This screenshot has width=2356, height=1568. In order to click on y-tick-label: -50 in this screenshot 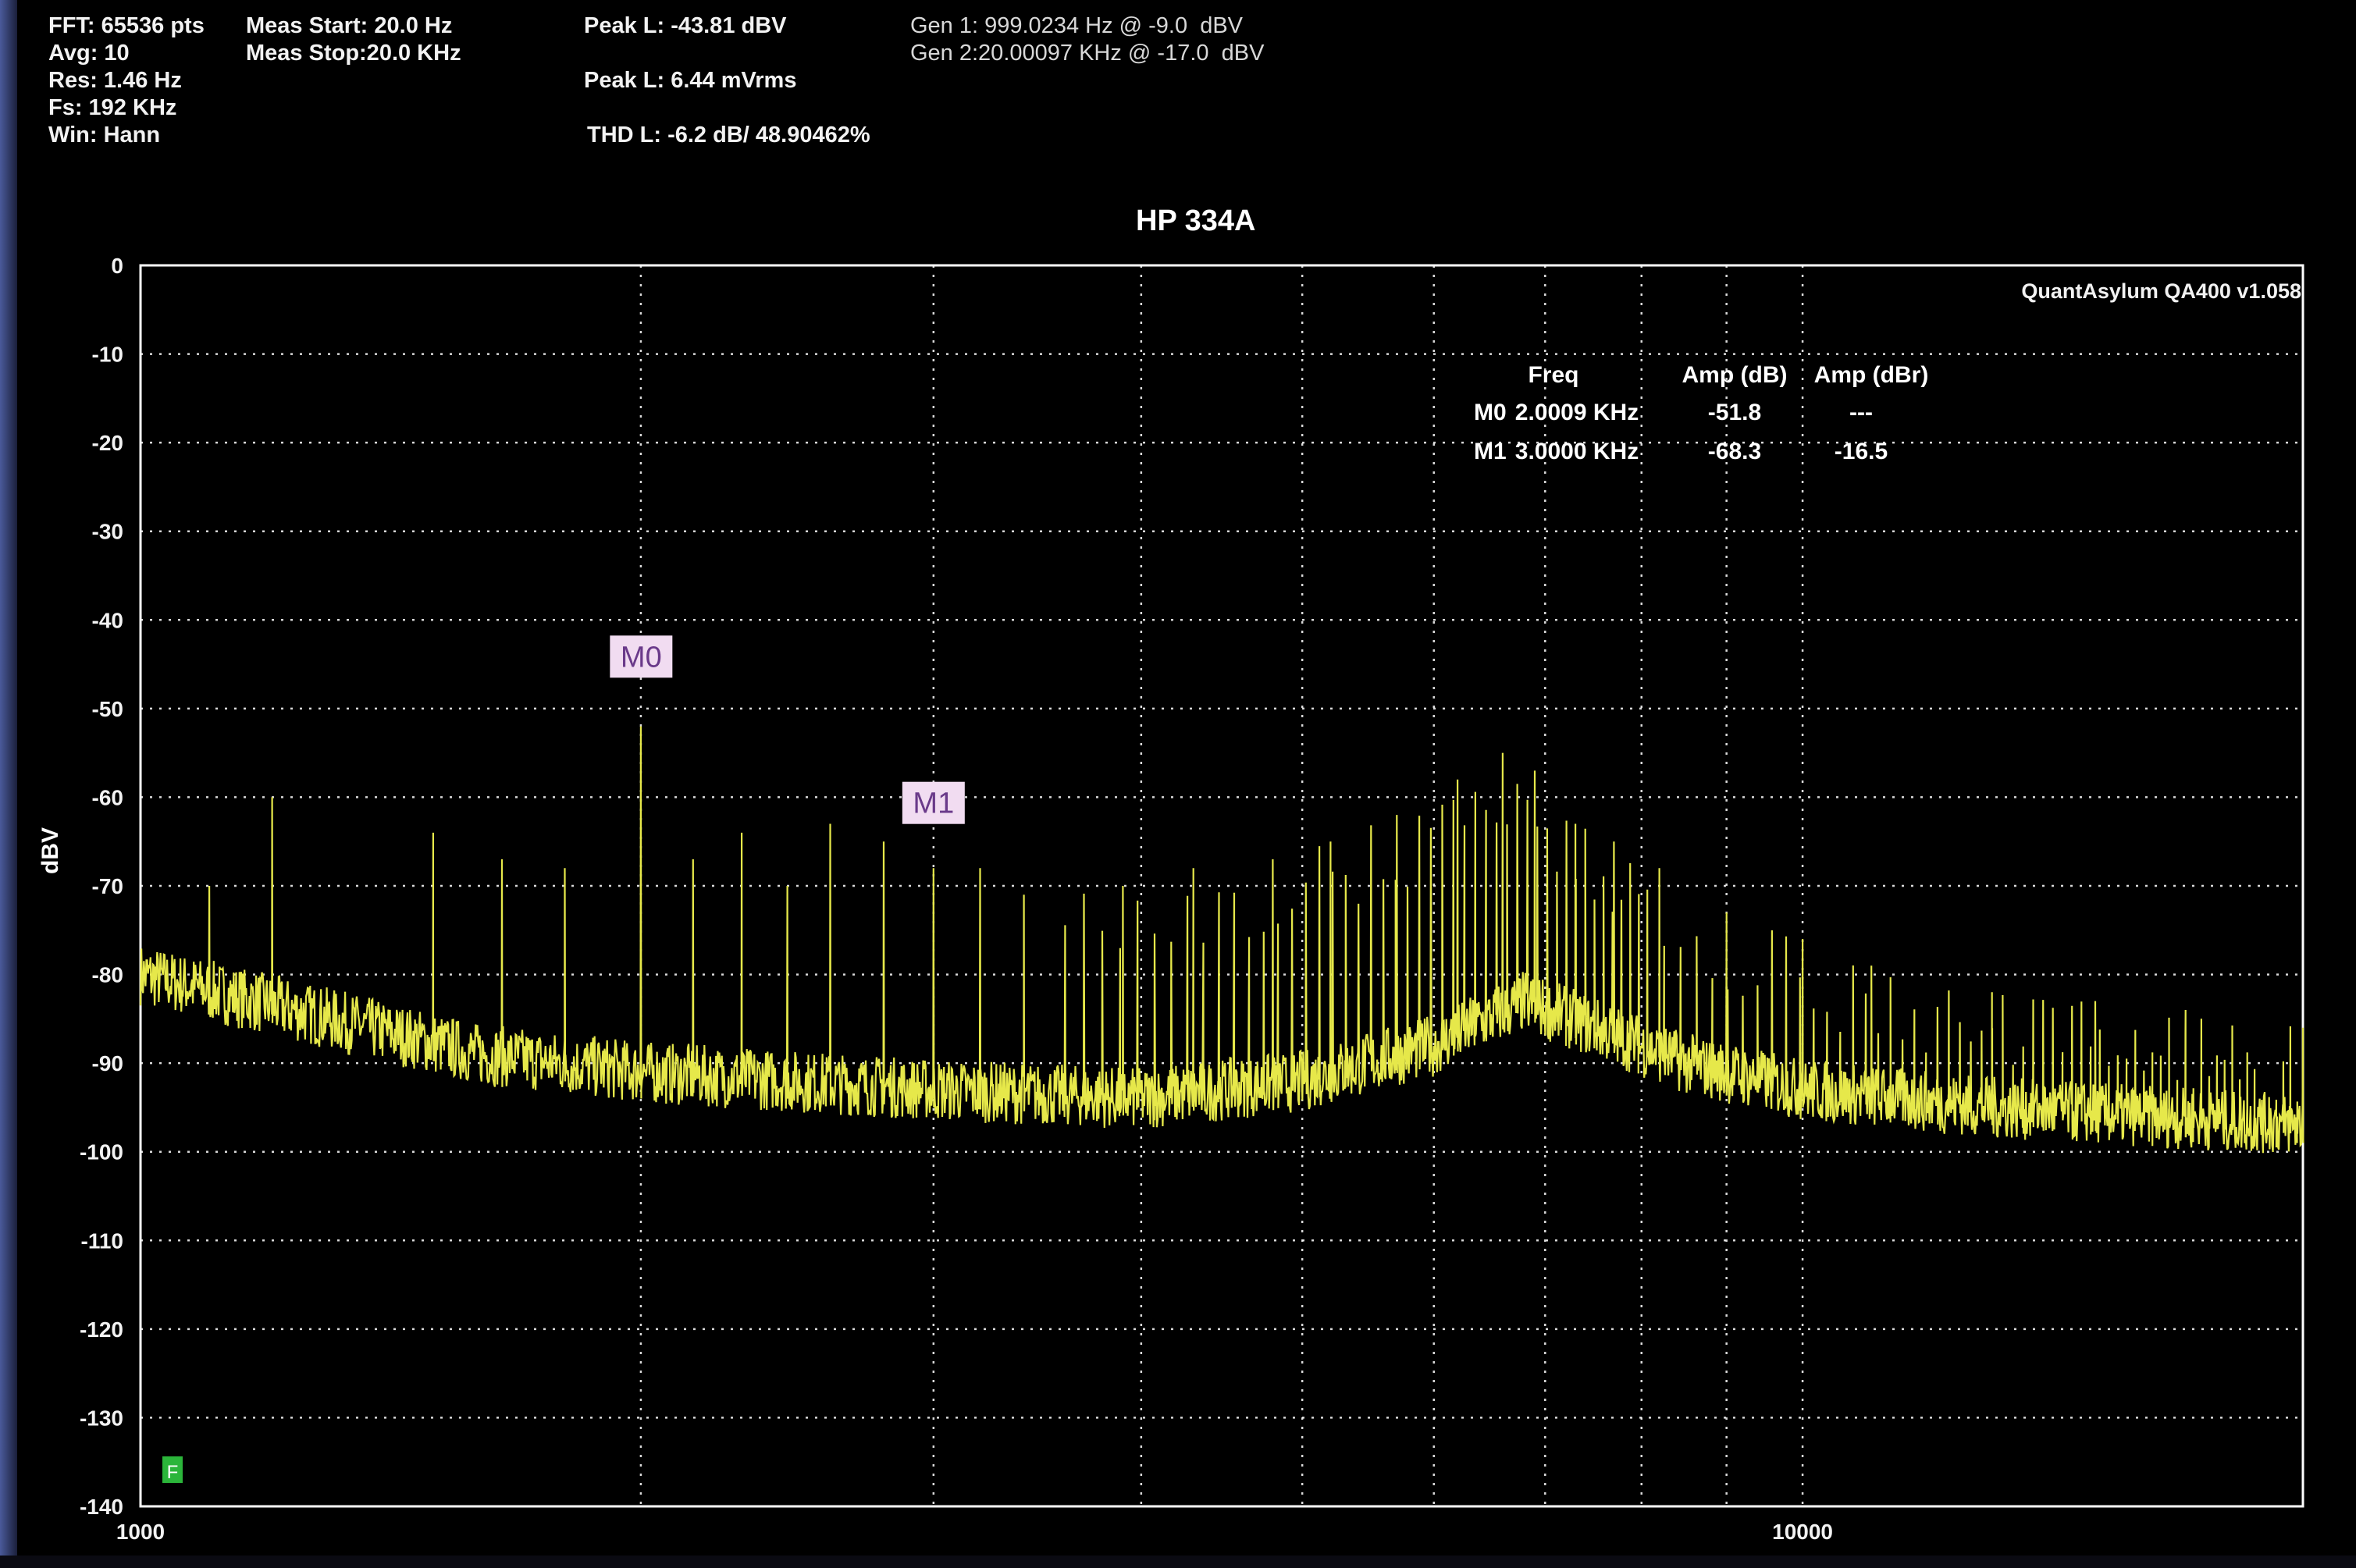, I will do `click(107, 709)`.